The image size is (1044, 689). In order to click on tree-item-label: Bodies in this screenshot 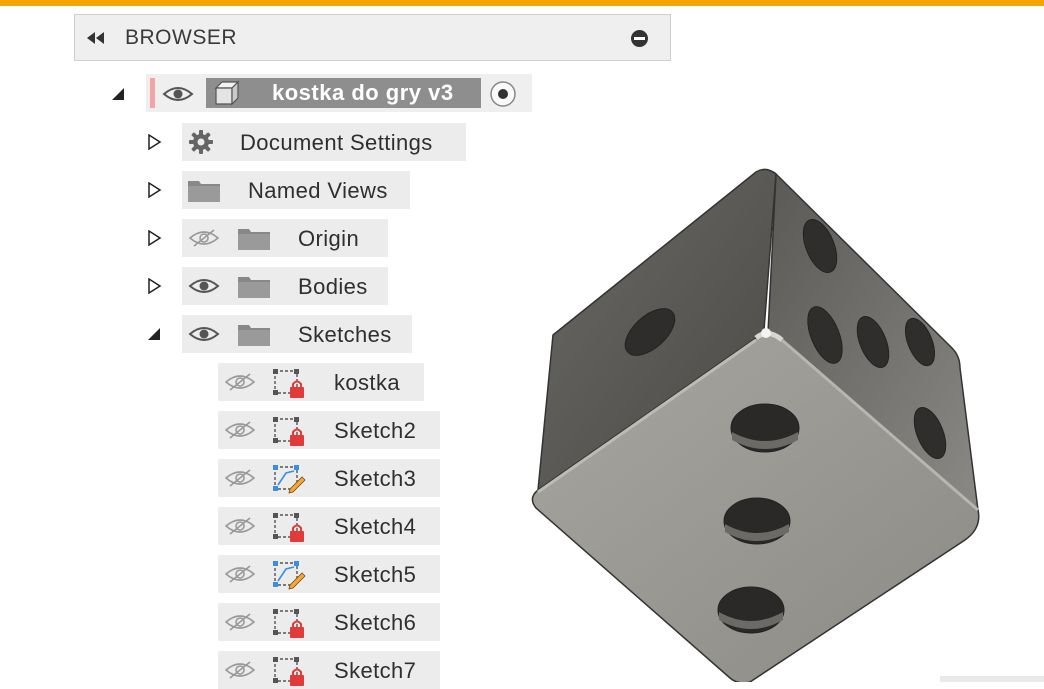, I will do `click(333, 286)`.